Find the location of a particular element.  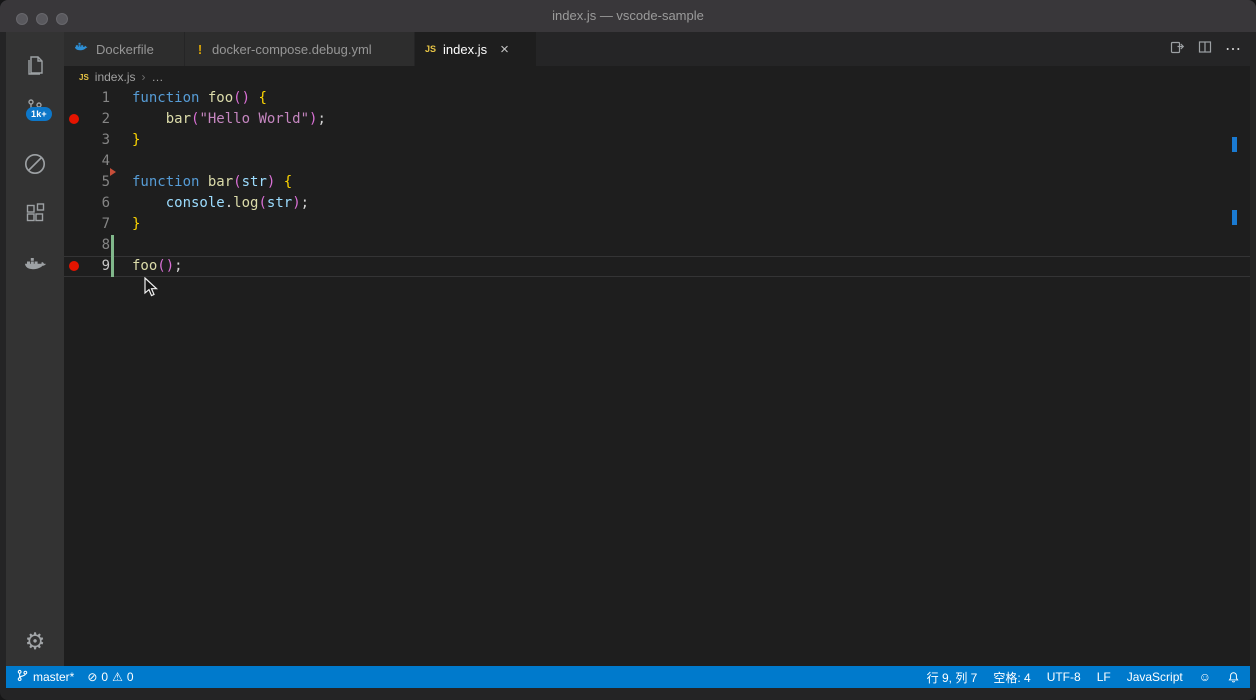

activity-item-settings: ⚙ is located at coordinates (35, 641).